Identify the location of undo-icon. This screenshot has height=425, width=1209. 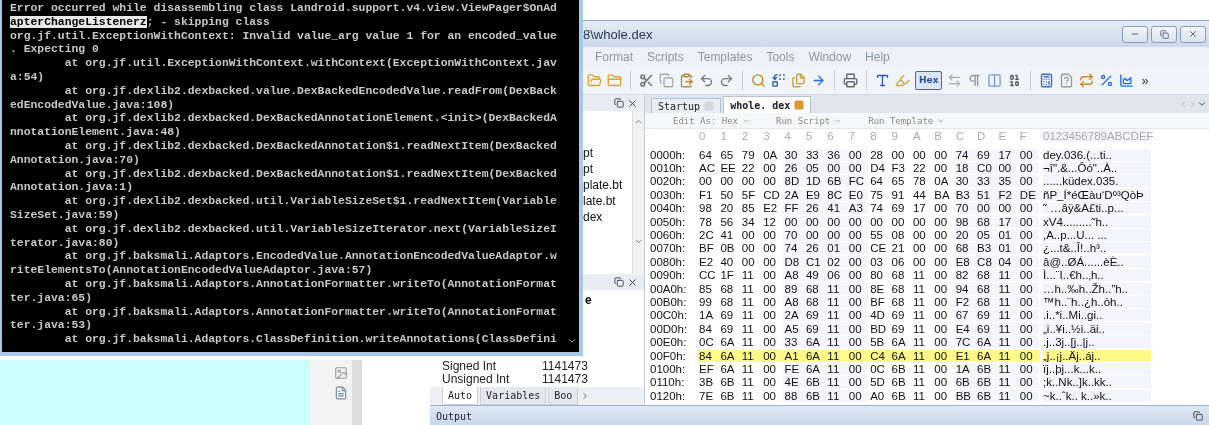
(706, 80).